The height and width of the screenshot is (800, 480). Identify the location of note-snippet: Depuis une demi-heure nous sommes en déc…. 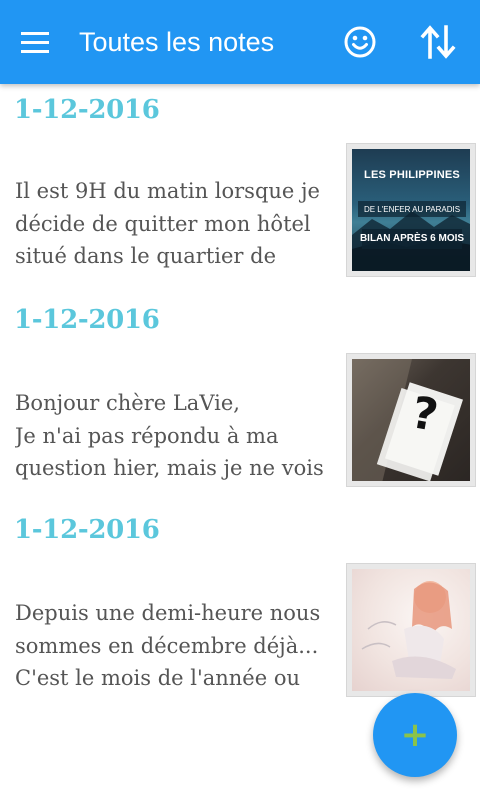
(178, 646).